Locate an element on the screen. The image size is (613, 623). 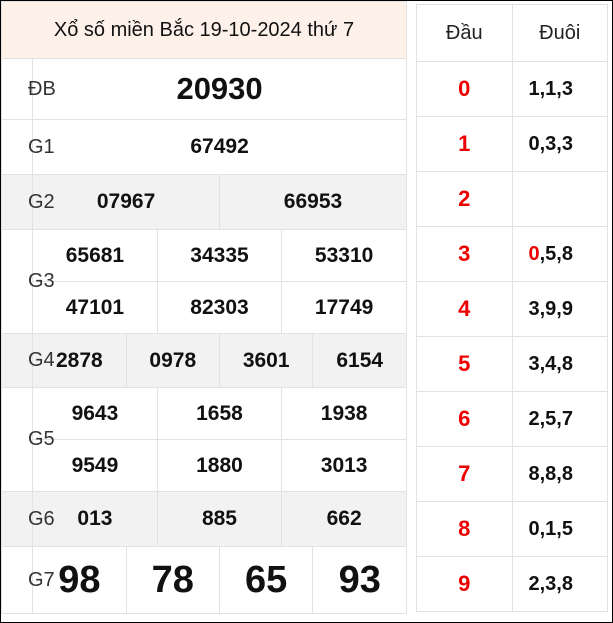
loto-row: 2 is located at coordinates (512, 199).